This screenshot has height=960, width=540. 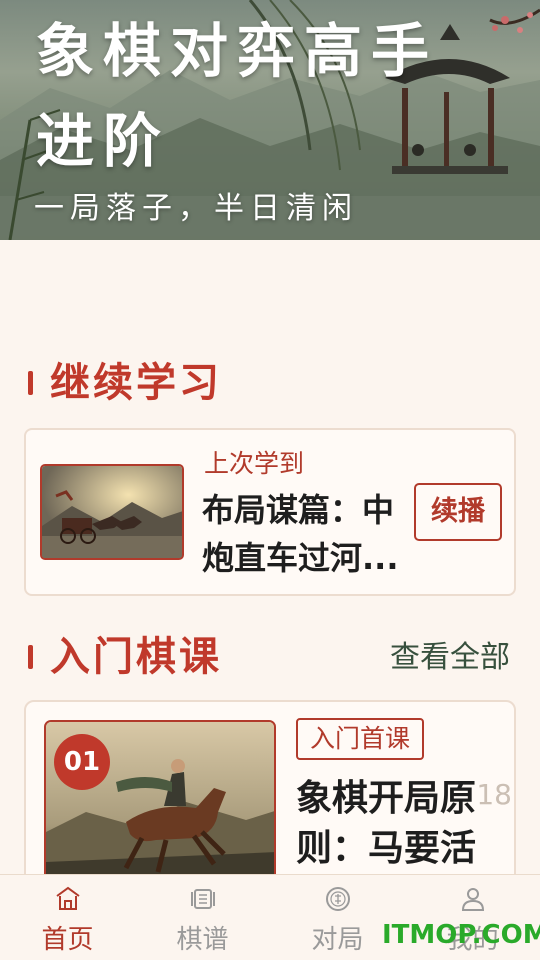 I want to click on tab-records-label: 棋谱, so click(x=202, y=940).